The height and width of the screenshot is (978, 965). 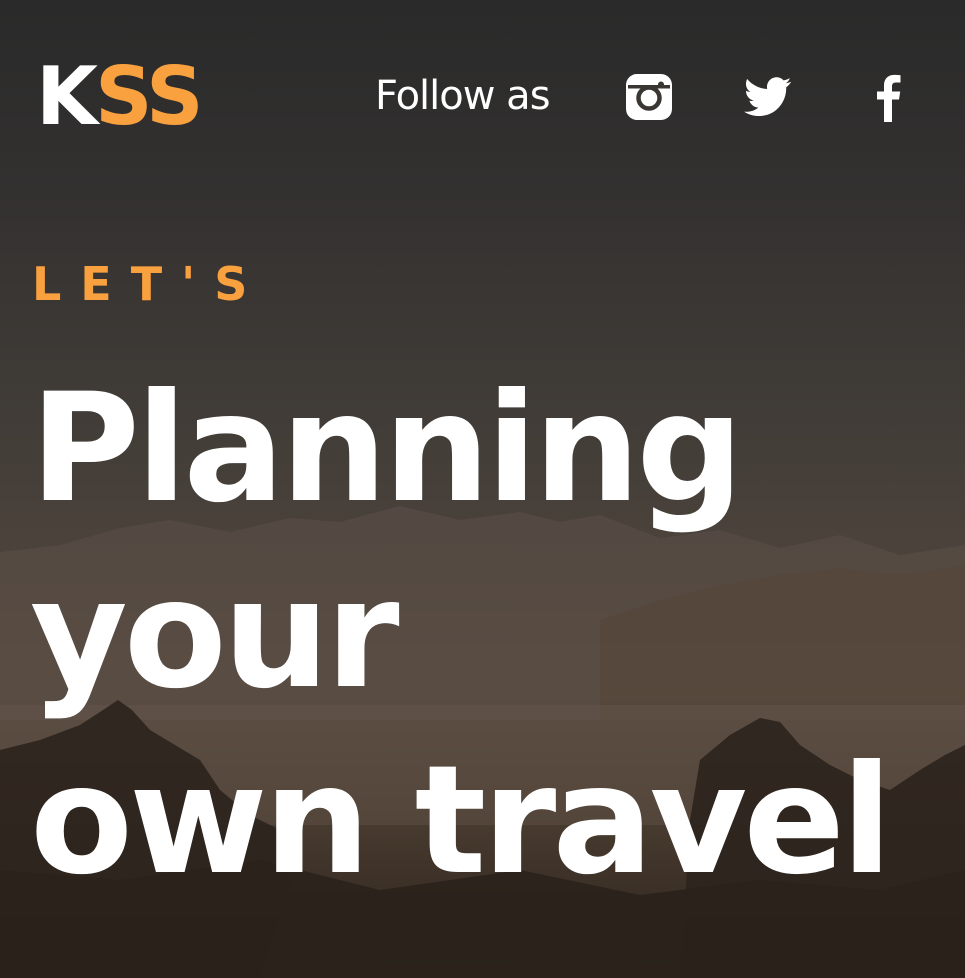 I want to click on headline-line-2: your, so click(x=215, y=635).